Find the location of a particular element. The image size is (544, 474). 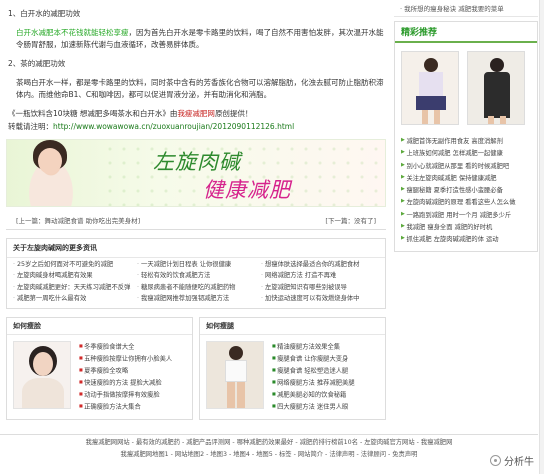

news-link: 一天减肥计划日程表 让你很健康 is located at coordinates (196, 265).